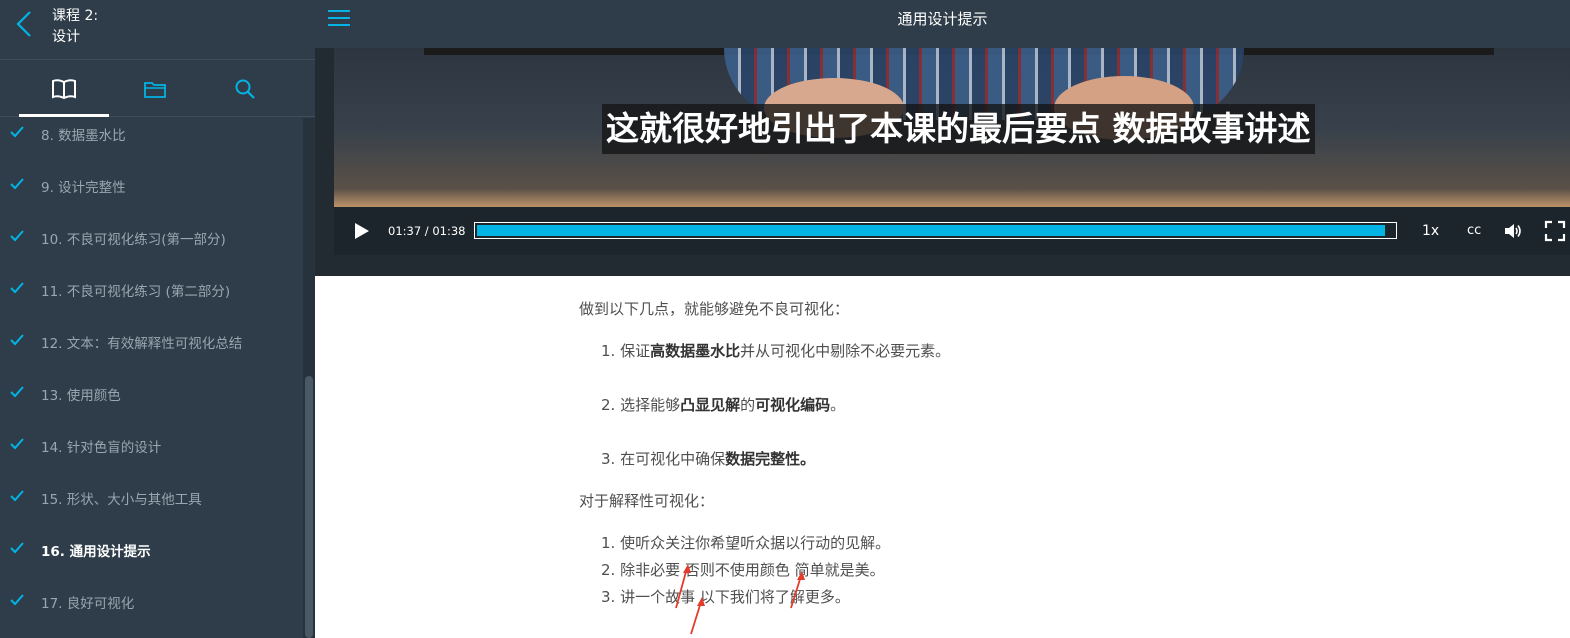 The height and width of the screenshot is (638, 1570). I want to click on captions-button: cc, so click(1474, 231).